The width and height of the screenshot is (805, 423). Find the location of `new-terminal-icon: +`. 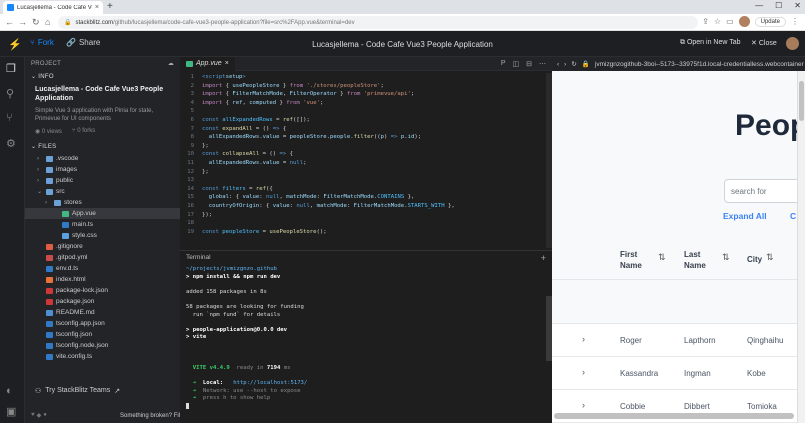

new-terminal-icon: + is located at coordinates (543, 258).